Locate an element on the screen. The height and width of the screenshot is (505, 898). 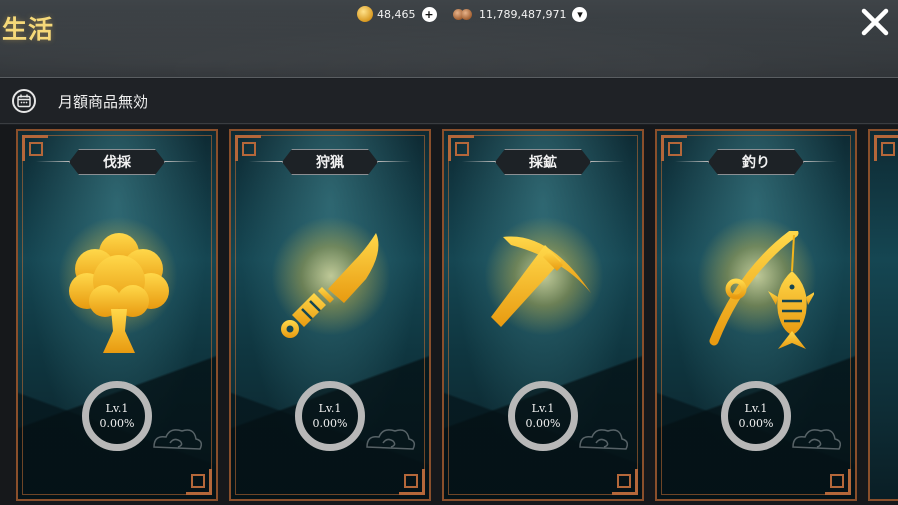
gold-coin-icon is located at coordinates (365, 14).